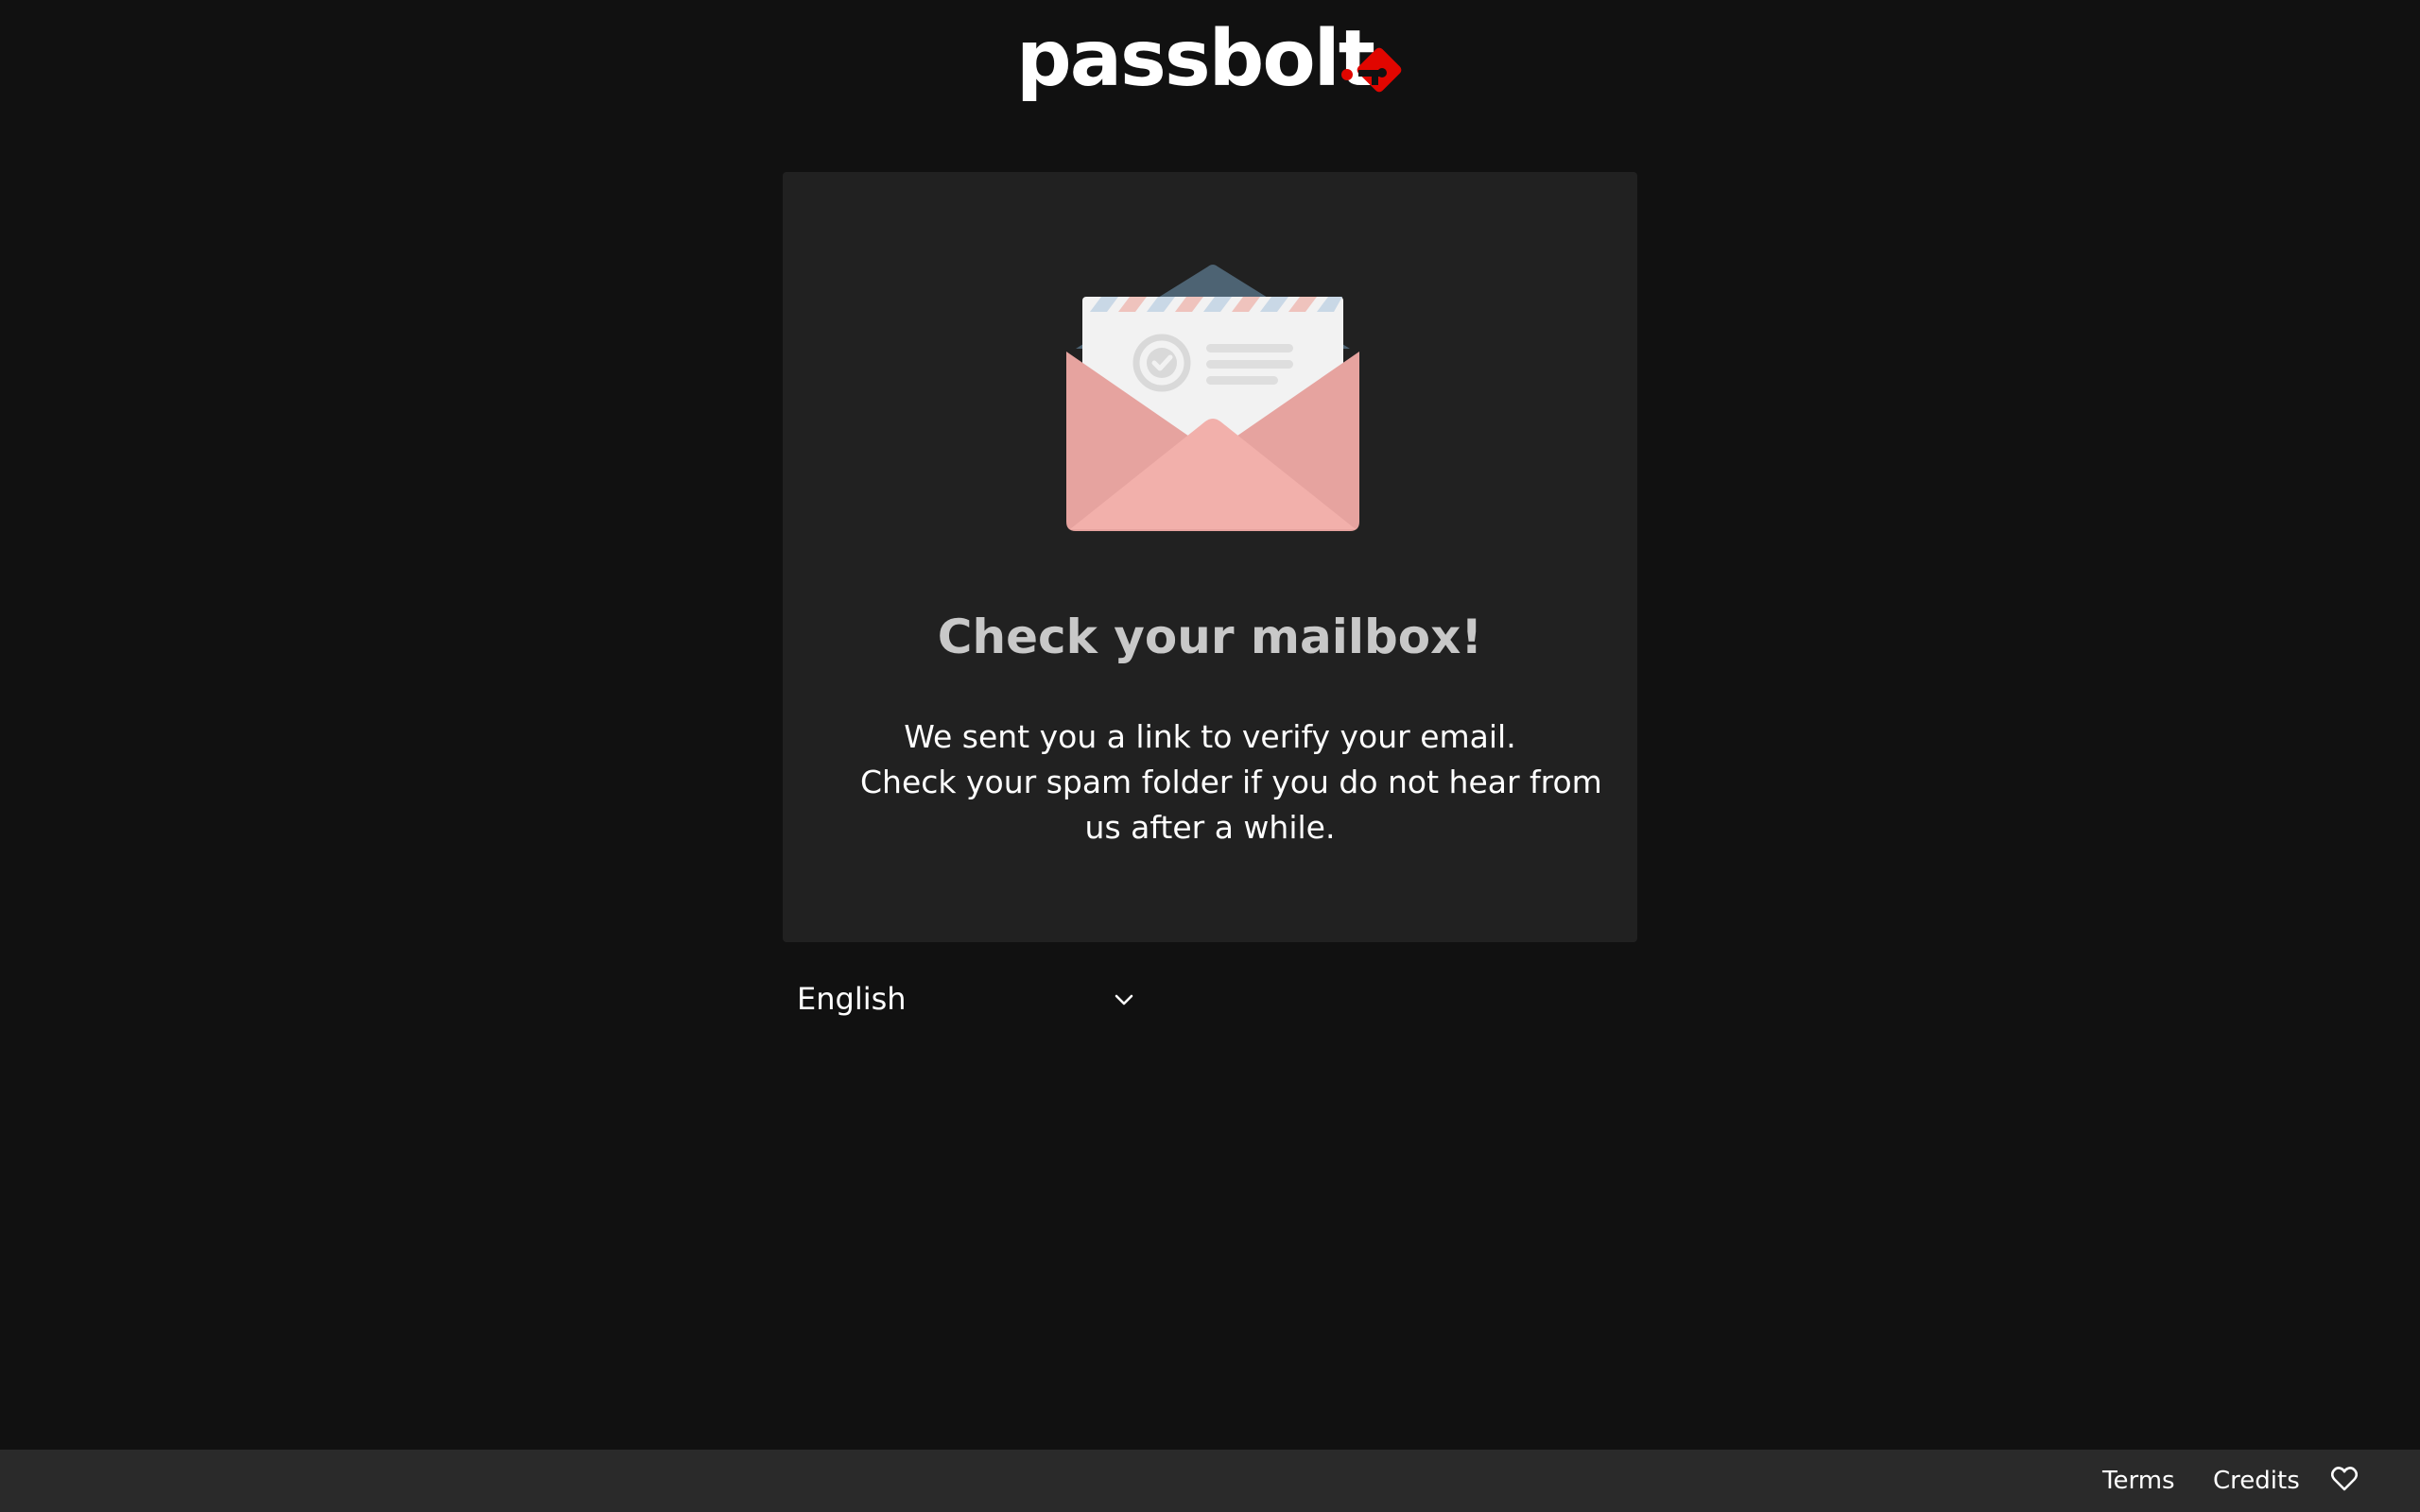 Image resolution: width=2420 pixels, height=1512 pixels. What do you see at coordinates (1212, 398) in the screenshot?
I see `envelope-icon` at bounding box center [1212, 398].